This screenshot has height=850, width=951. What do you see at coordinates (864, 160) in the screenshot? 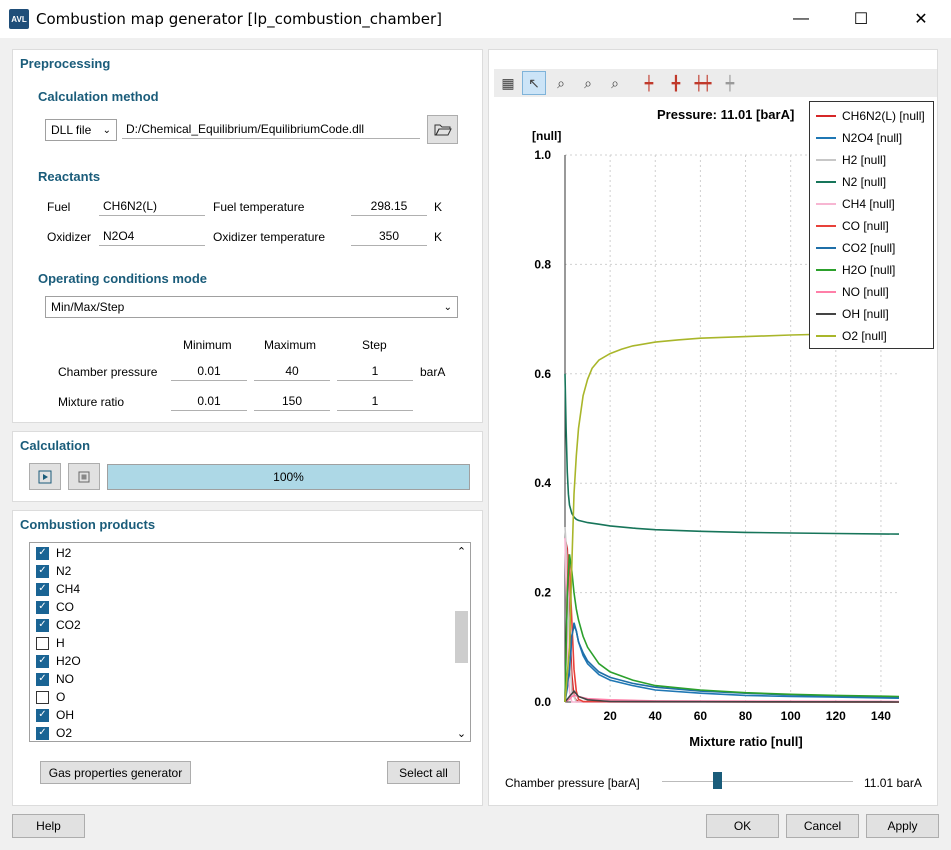
I see `legend-label: H2 [null]` at bounding box center [864, 160].